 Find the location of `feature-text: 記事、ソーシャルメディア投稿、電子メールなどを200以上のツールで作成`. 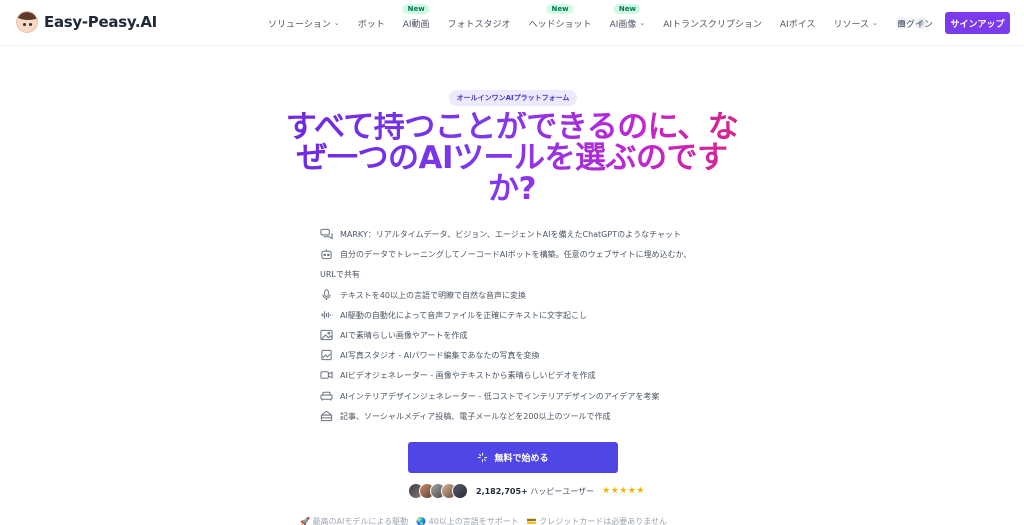

feature-text: 記事、ソーシャルメディア投稿、電子メールなどを200以上のツールで作成 is located at coordinates (475, 416).